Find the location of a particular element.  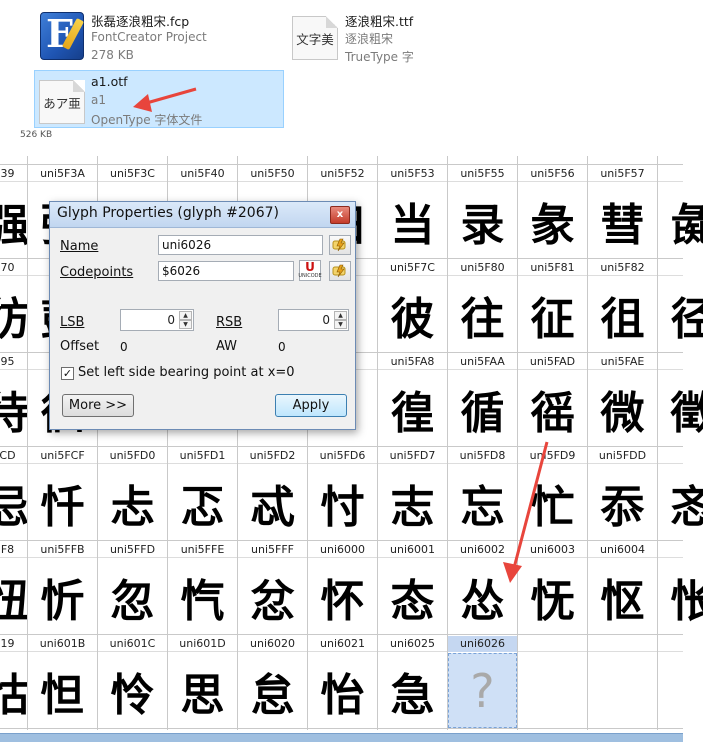

glyph-cell: 忐 is located at coordinates (132, 502).